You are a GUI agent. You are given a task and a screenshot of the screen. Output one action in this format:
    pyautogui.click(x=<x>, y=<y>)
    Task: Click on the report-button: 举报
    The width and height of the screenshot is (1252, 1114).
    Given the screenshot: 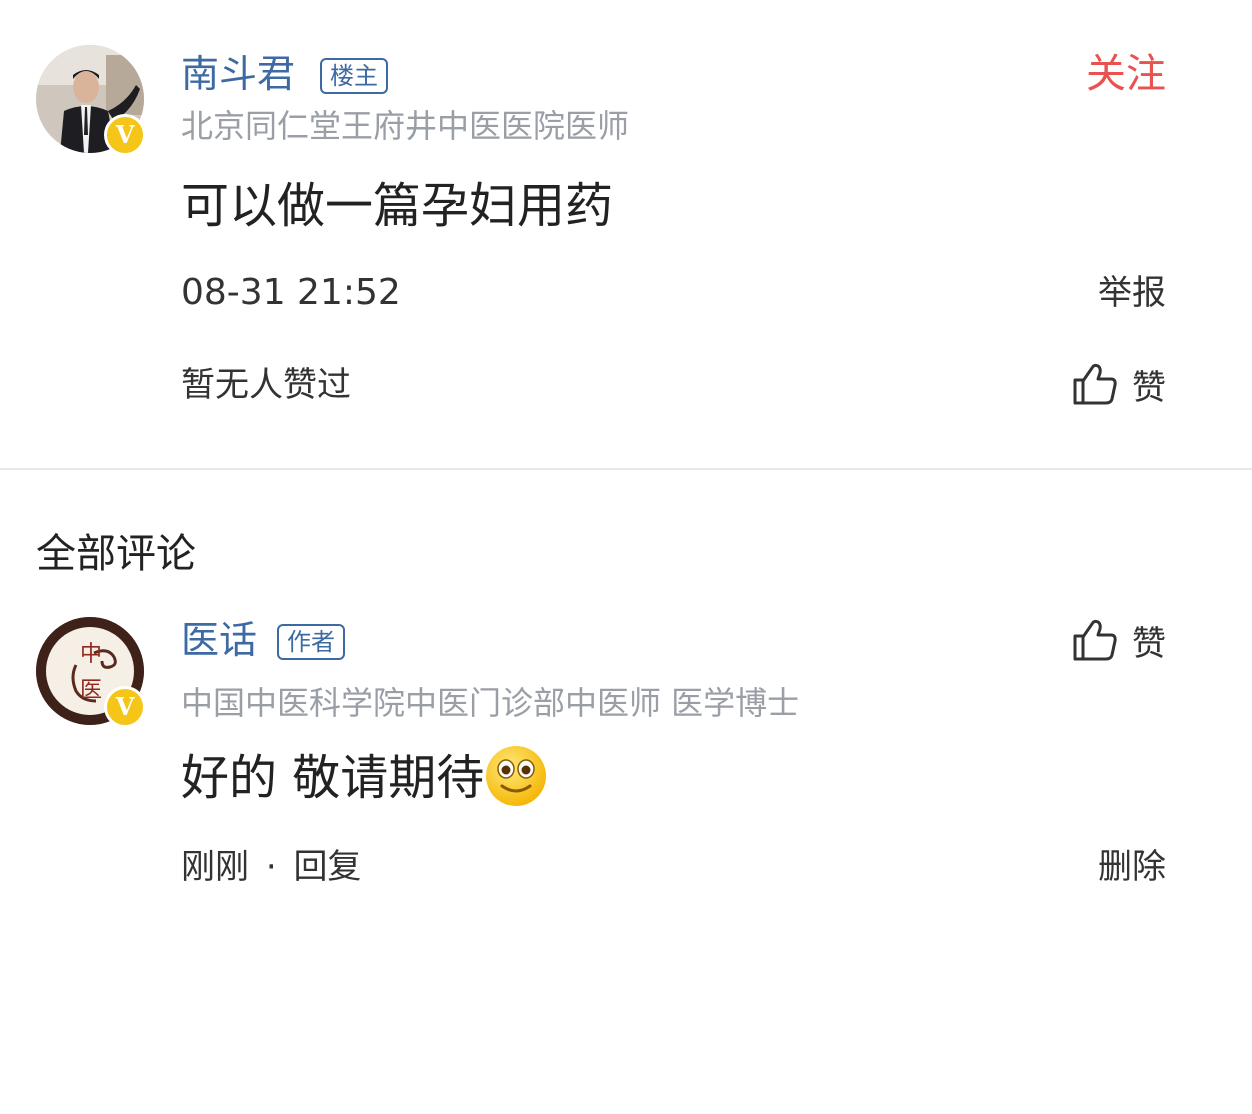 What is the action you would take?
    pyautogui.click(x=1132, y=293)
    